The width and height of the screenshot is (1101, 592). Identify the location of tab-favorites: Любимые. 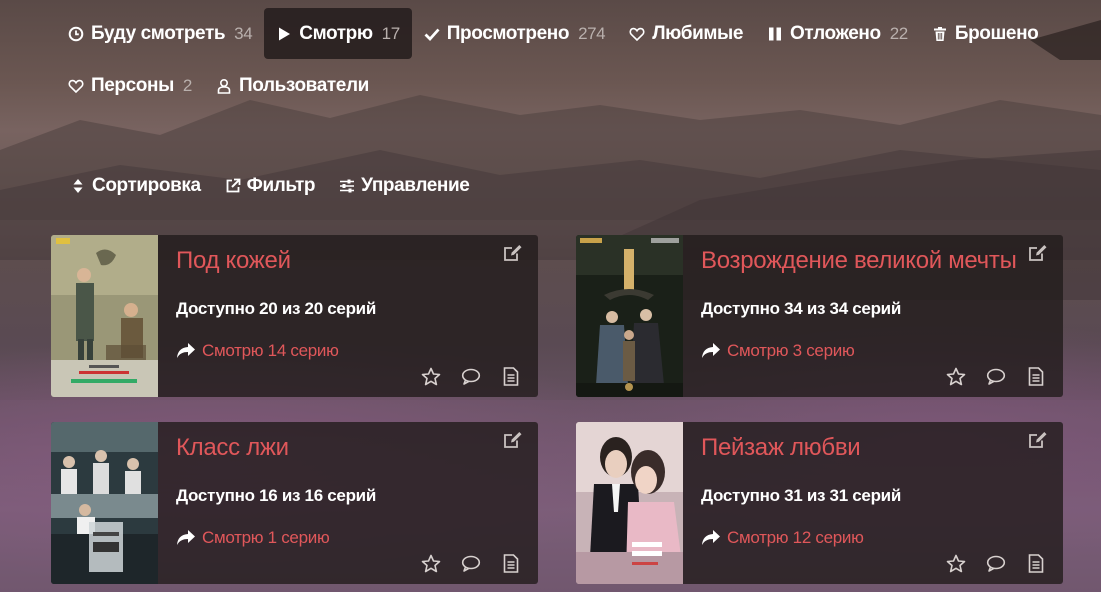
(686, 33).